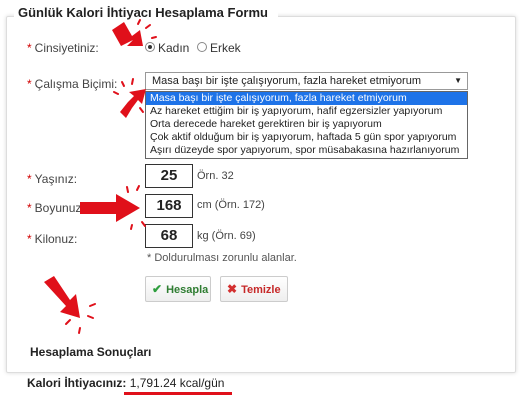 Image resolution: width=524 pixels, height=414 pixels. I want to click on radio-kadin, so click(150, 47).